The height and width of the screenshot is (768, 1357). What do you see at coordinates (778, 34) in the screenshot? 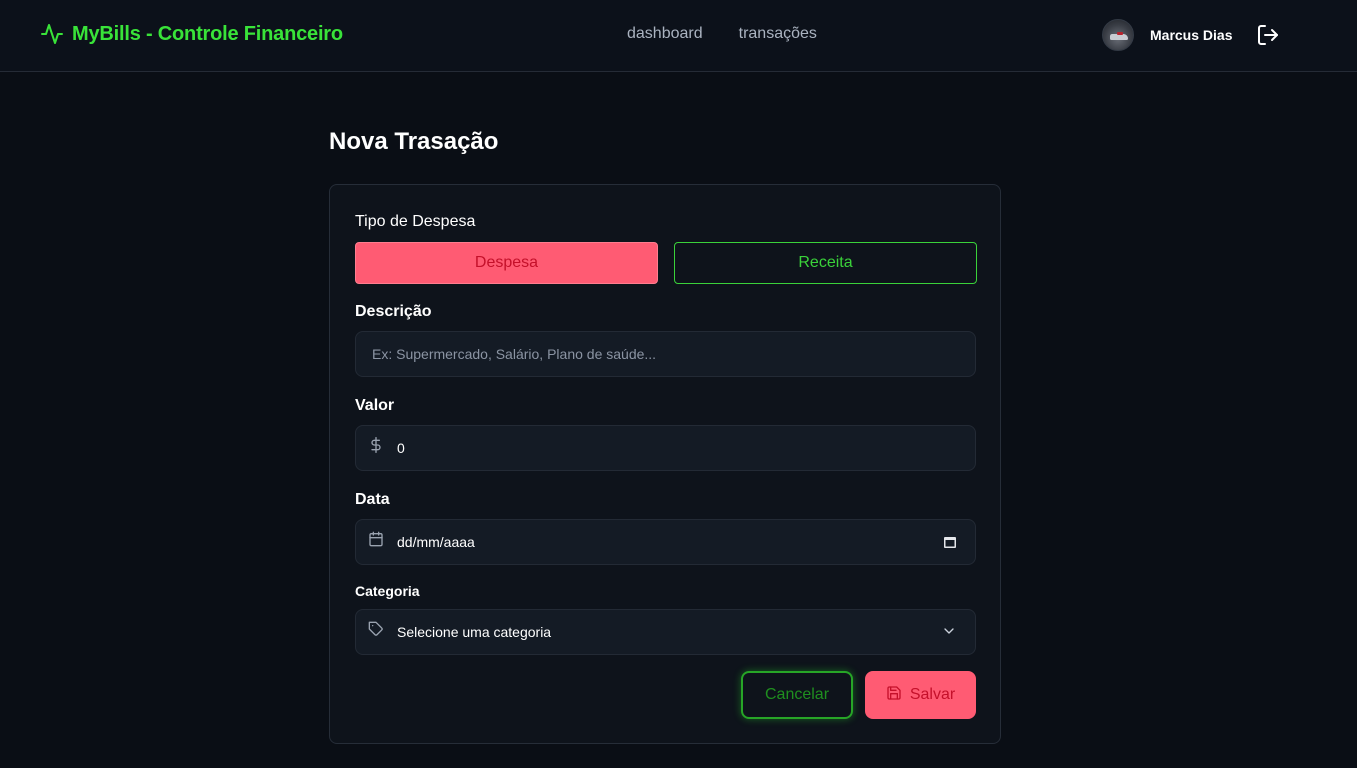
I see `nav-link-transactions: transações` at bounding box center [778, 34].